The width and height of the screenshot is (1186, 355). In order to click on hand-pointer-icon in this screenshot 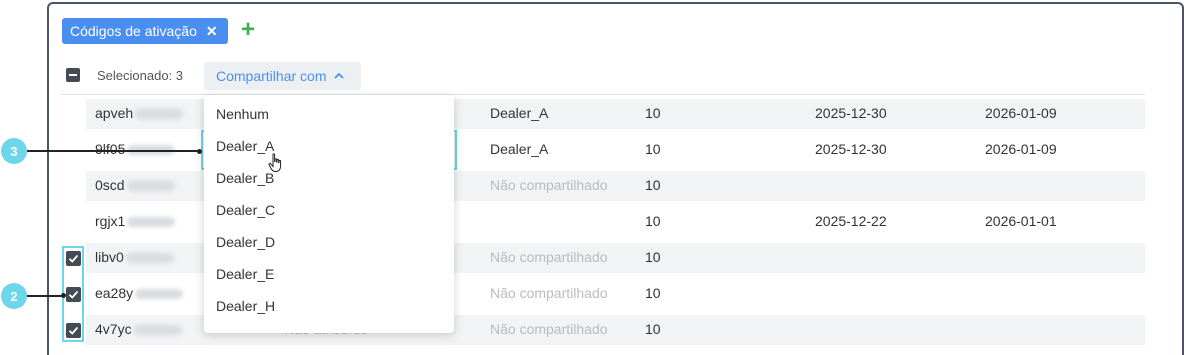, I will do `click(275, 162)`.